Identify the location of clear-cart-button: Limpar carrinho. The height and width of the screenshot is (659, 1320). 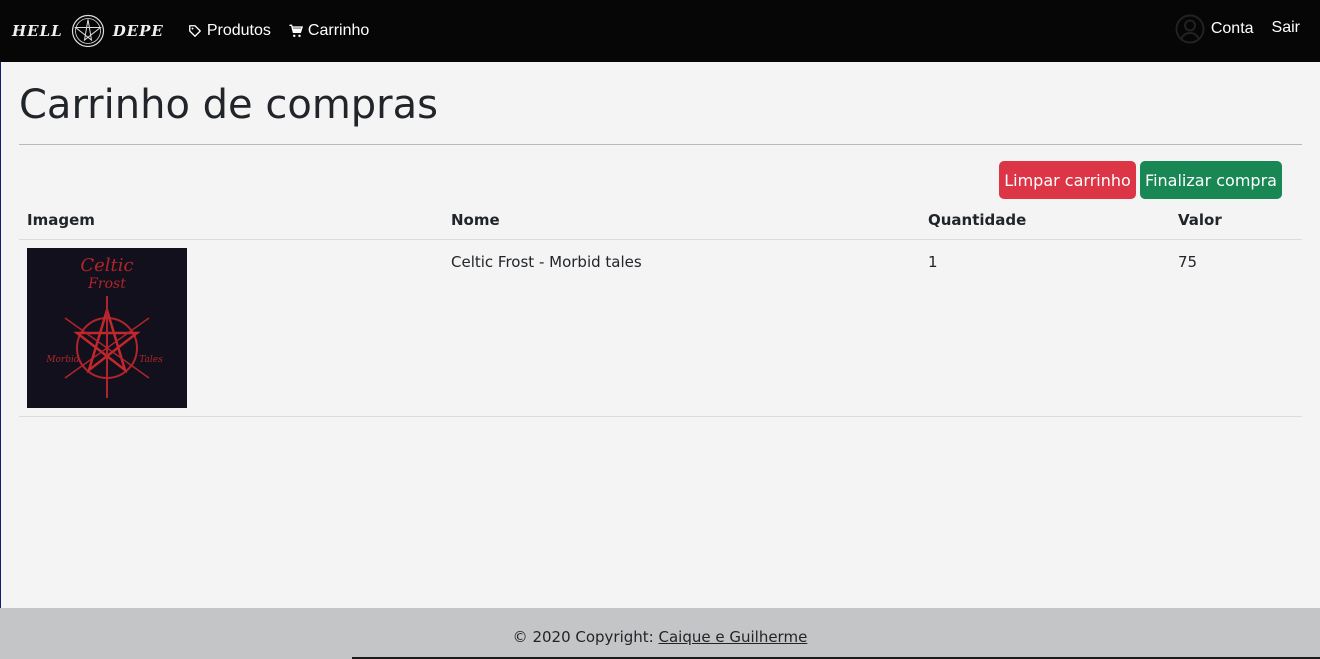
(1067, 180).